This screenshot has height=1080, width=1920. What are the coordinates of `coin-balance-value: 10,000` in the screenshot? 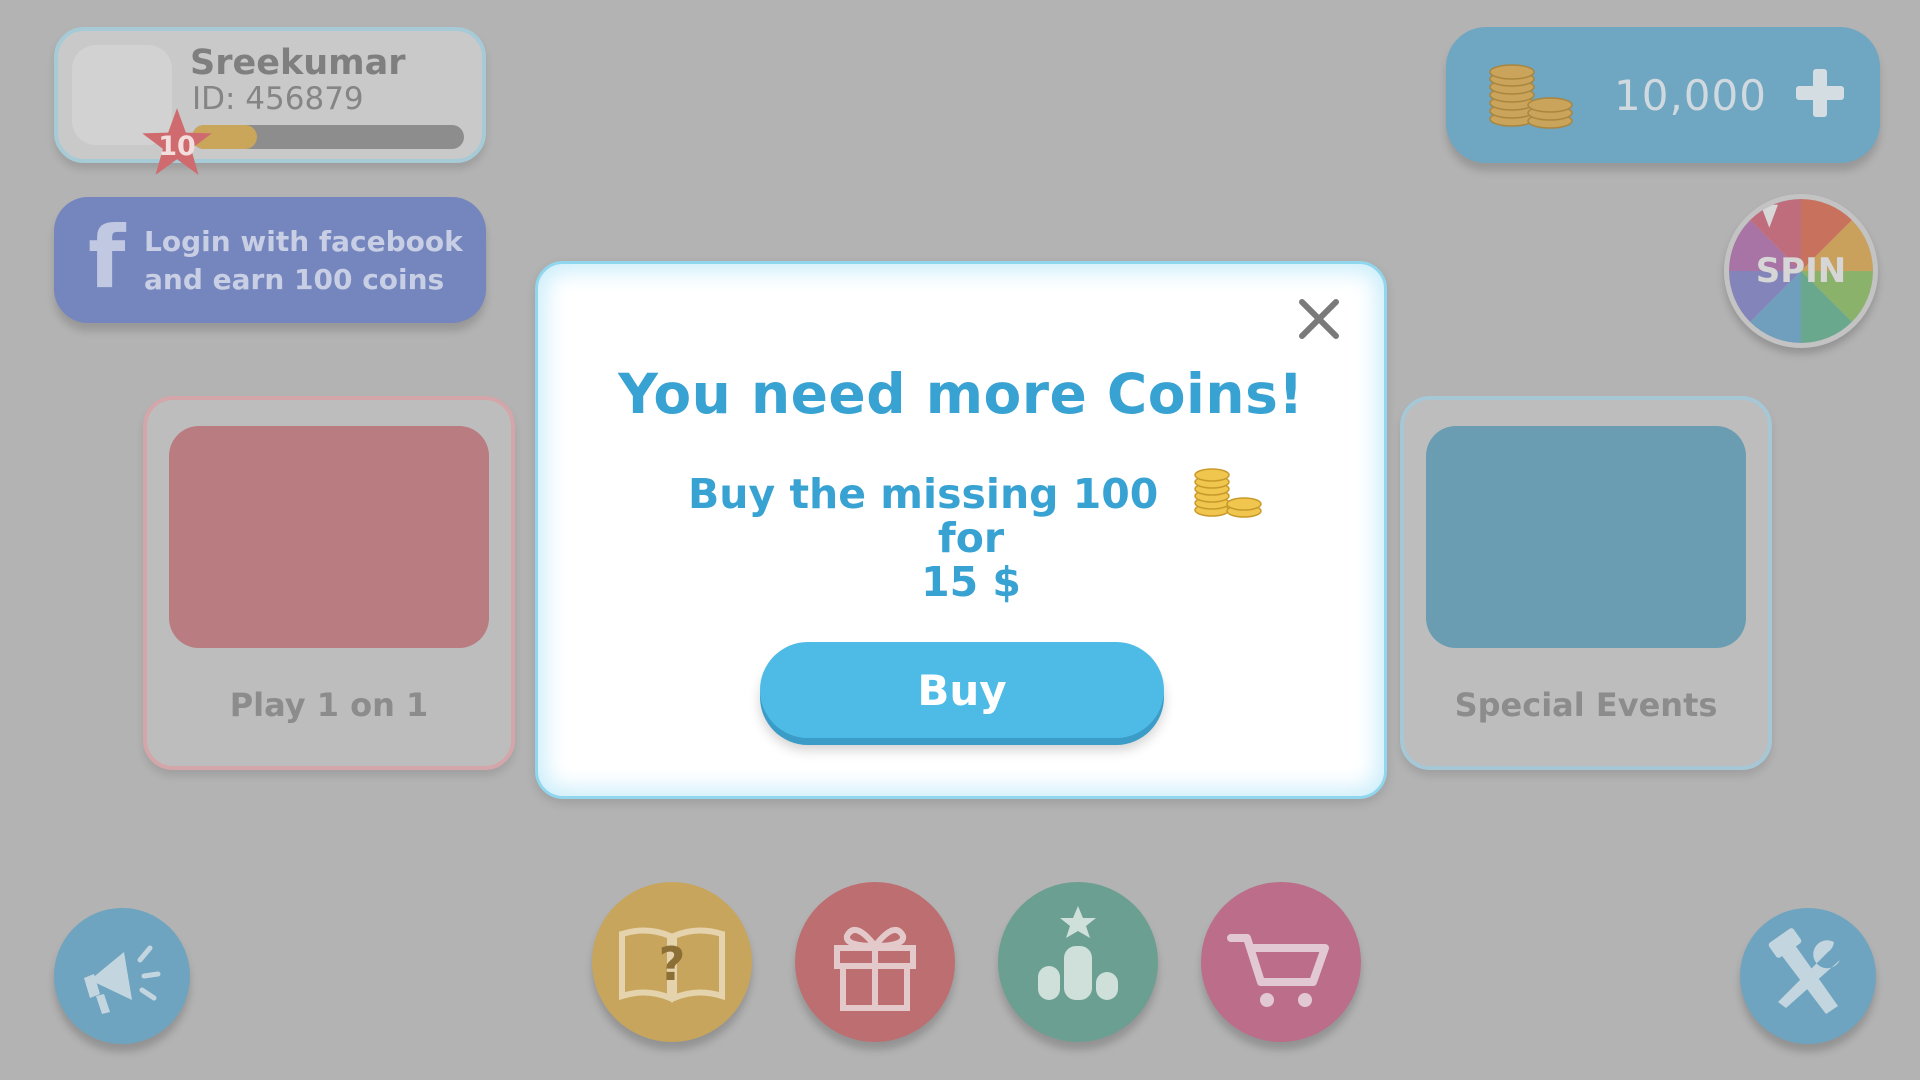 It's located at (1690, 95).